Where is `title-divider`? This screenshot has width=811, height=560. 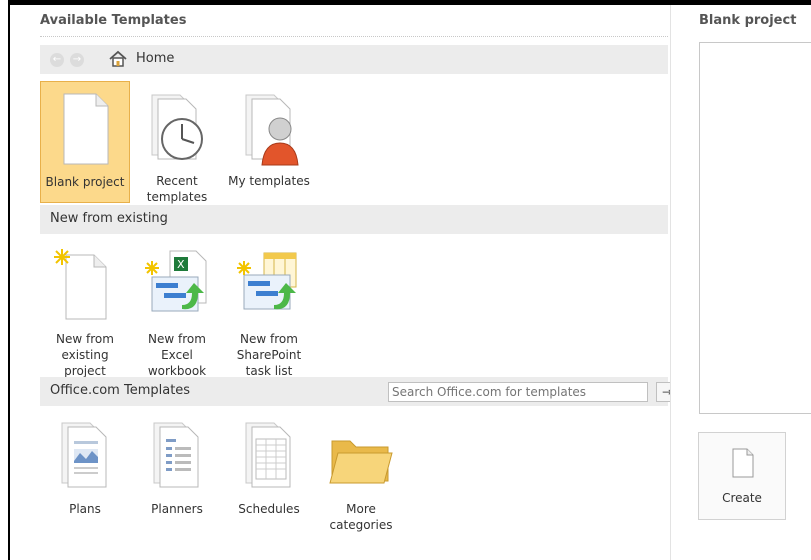
title-divider is located at coordinates (354, 36).